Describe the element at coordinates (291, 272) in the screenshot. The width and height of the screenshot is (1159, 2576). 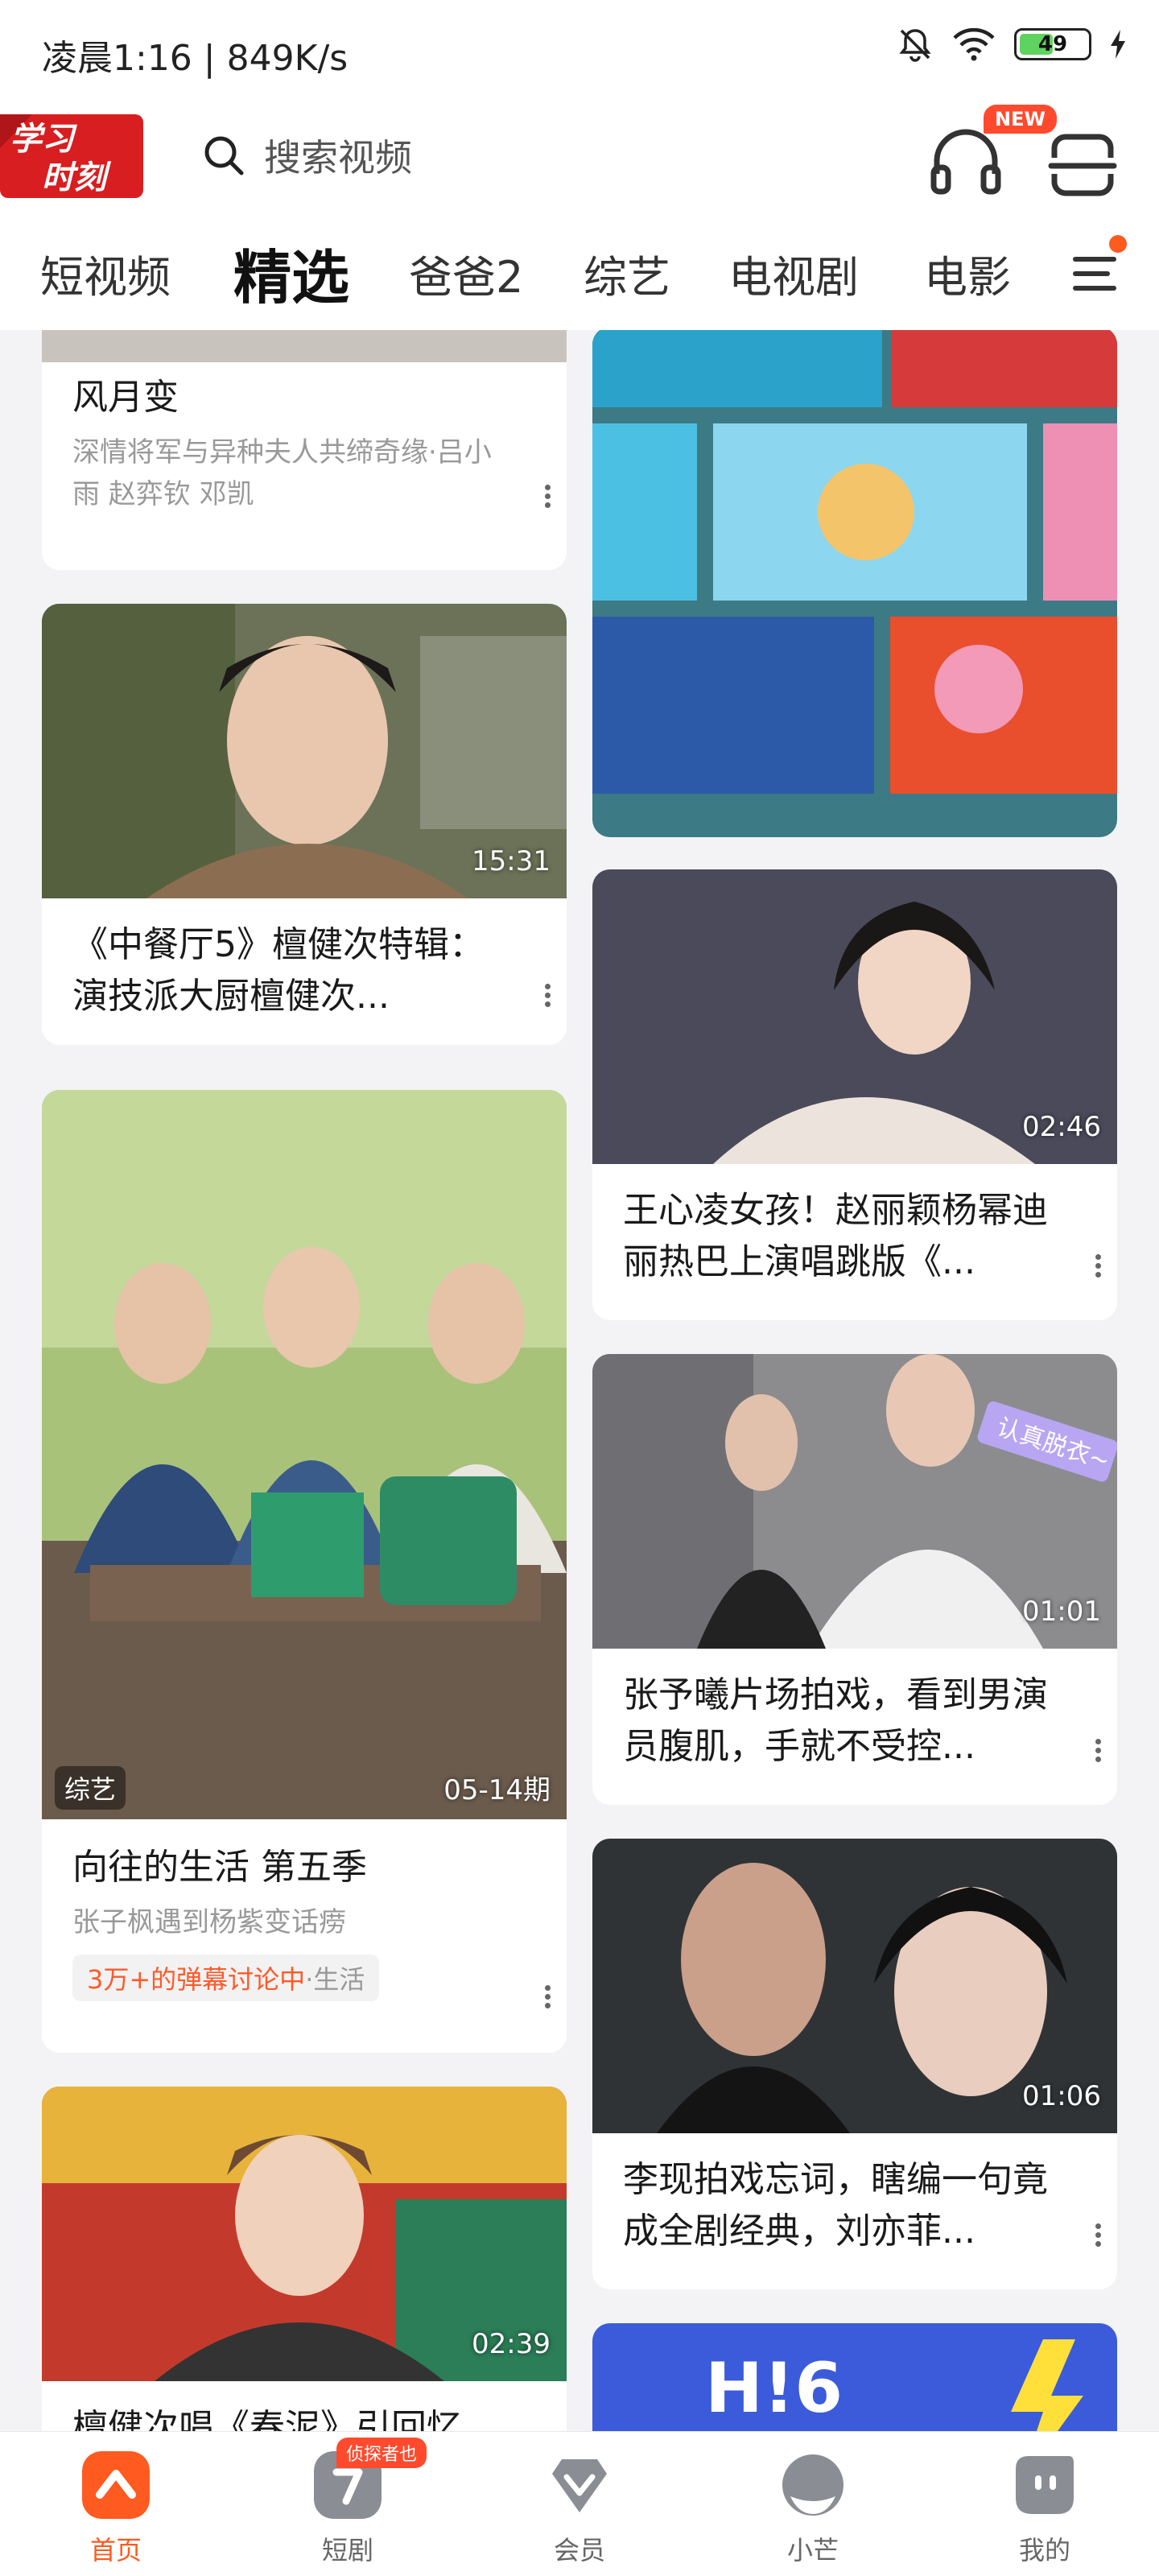
I see `tab-featured: 精选` at that location.